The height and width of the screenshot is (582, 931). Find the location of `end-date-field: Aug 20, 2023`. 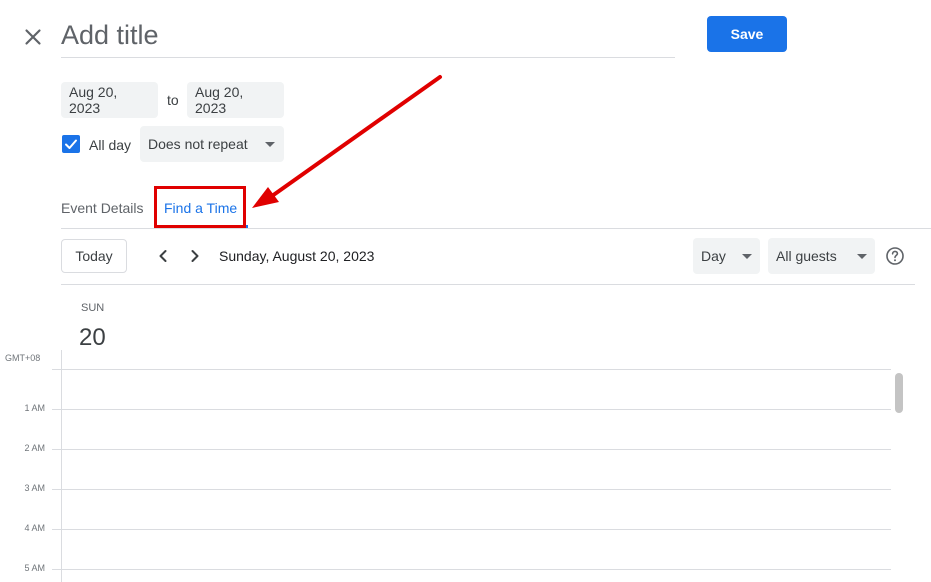

end-date-field: Aug 20, 2023 is located at coordinates (235, 100).